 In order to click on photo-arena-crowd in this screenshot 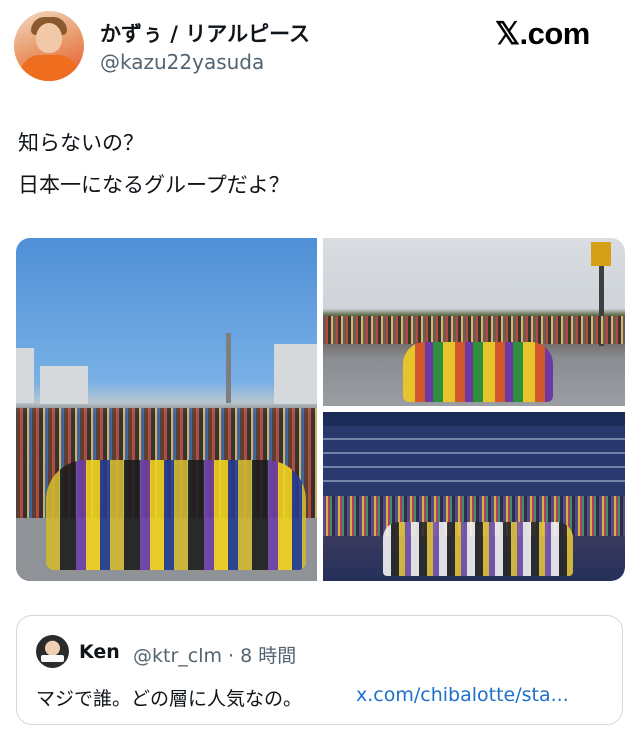, I will do `click(474, 496)`.